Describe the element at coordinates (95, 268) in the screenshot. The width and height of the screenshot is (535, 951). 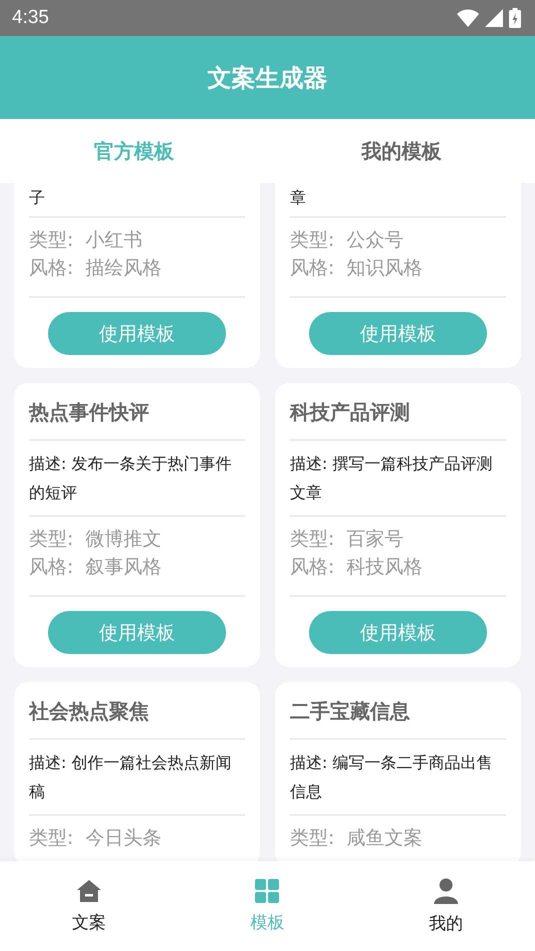
I see `card-style: 风格: 描绘风格` at that location.